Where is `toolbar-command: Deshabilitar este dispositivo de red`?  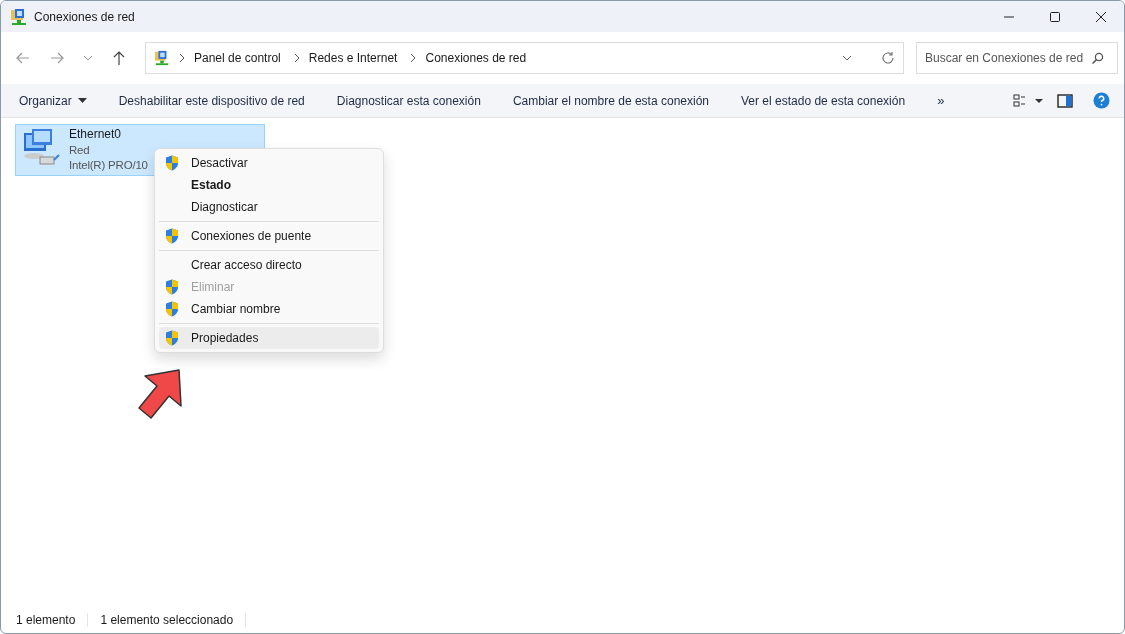
toolbar-command: Deshabilitar este dispositivo de red is located at coordinates (209, 100).